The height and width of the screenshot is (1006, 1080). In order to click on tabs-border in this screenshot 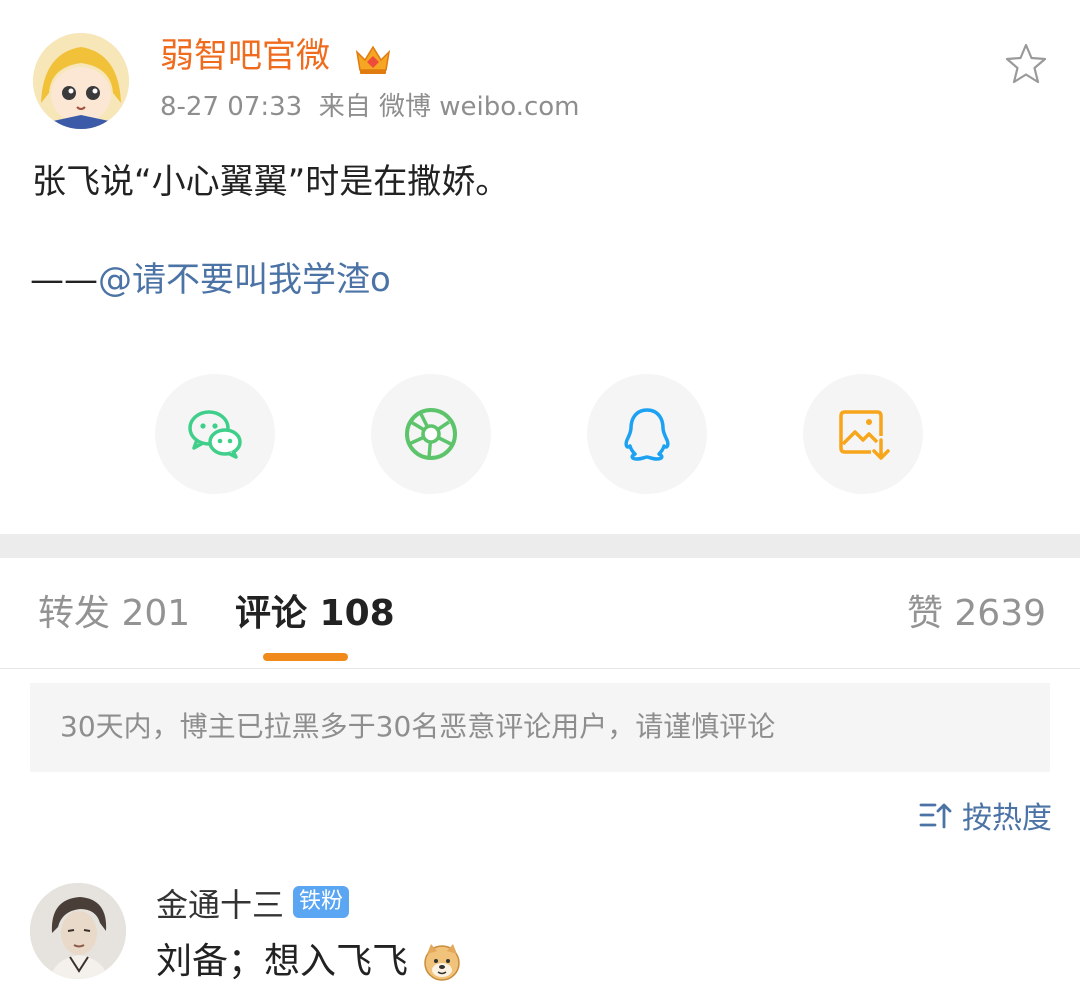, I will do `click(540, 668)`.